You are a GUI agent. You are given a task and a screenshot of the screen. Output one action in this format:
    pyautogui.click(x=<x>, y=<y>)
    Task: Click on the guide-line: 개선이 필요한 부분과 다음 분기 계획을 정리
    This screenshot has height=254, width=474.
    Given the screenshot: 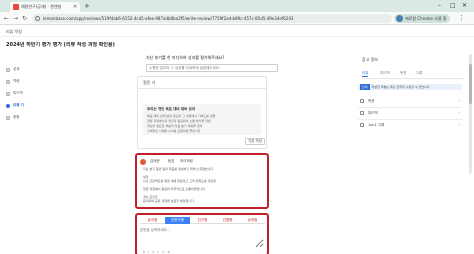 What is the action you would take?
    pyautogui.click(x=175, y=126)
    